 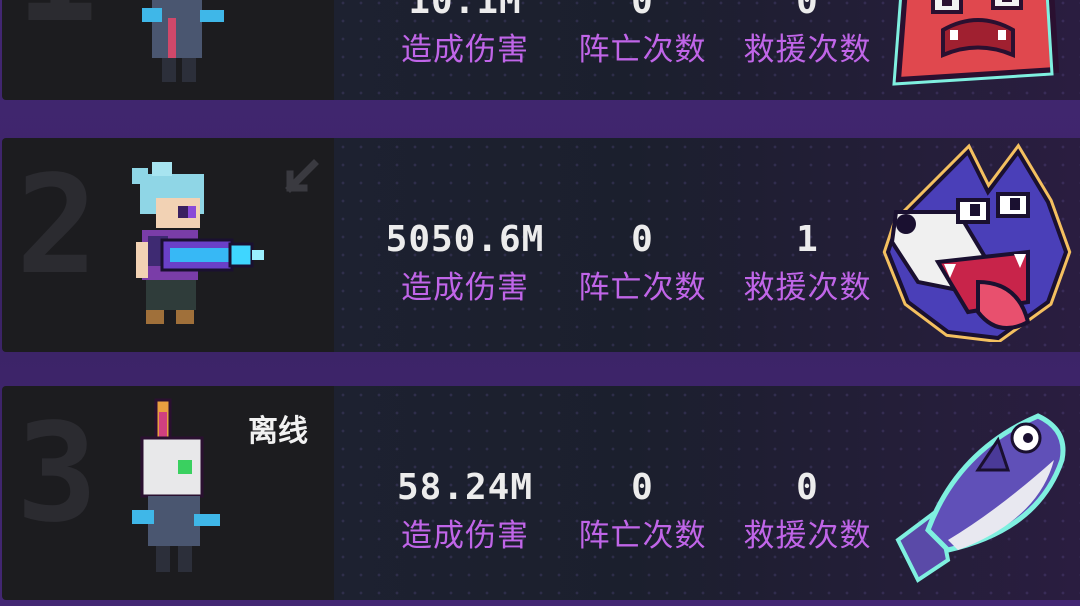 What do you see at coordinates (465, 239) in the screenshot?
I see `damage-value: 5050.6M` at bounding box center [465, 239].